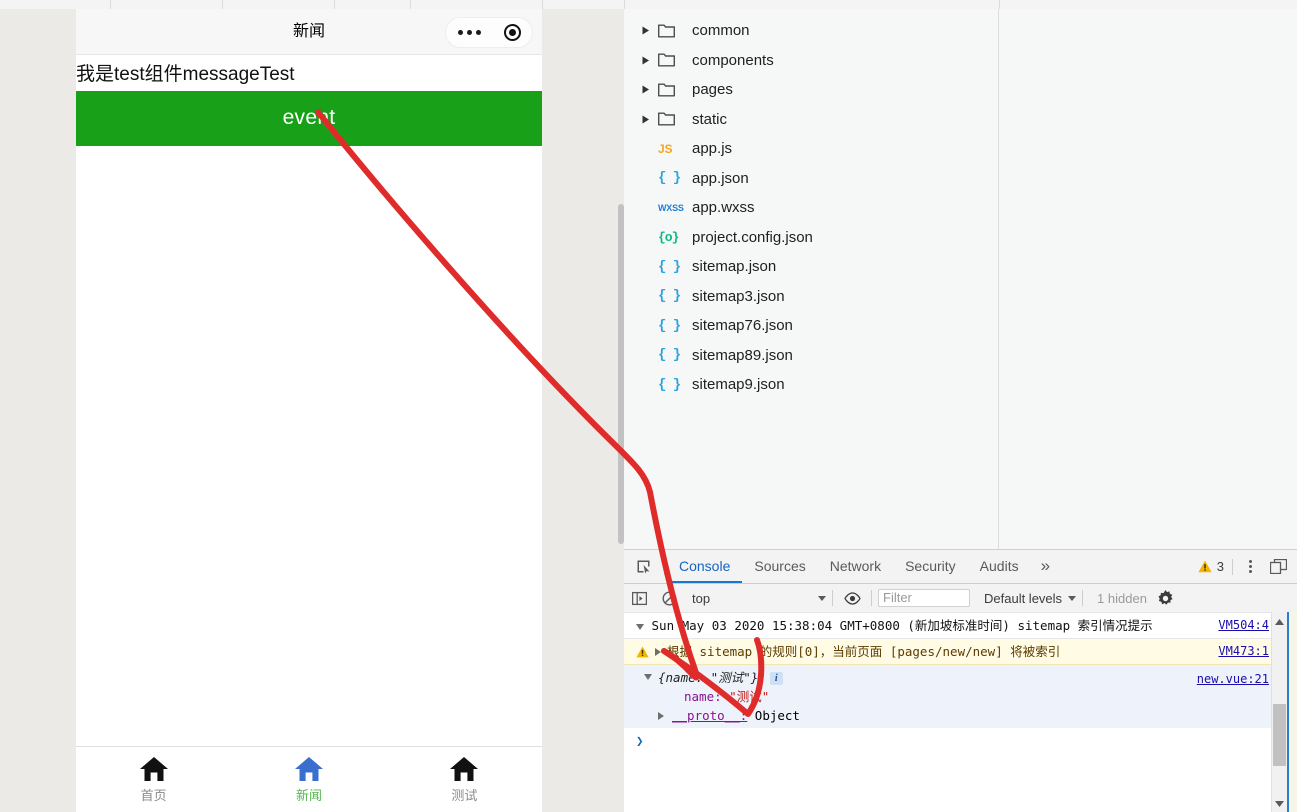 The height and width of the screenshot is (812, 1297). I want to click on phone-navigation-bar: 新闻, so click(309, 32).